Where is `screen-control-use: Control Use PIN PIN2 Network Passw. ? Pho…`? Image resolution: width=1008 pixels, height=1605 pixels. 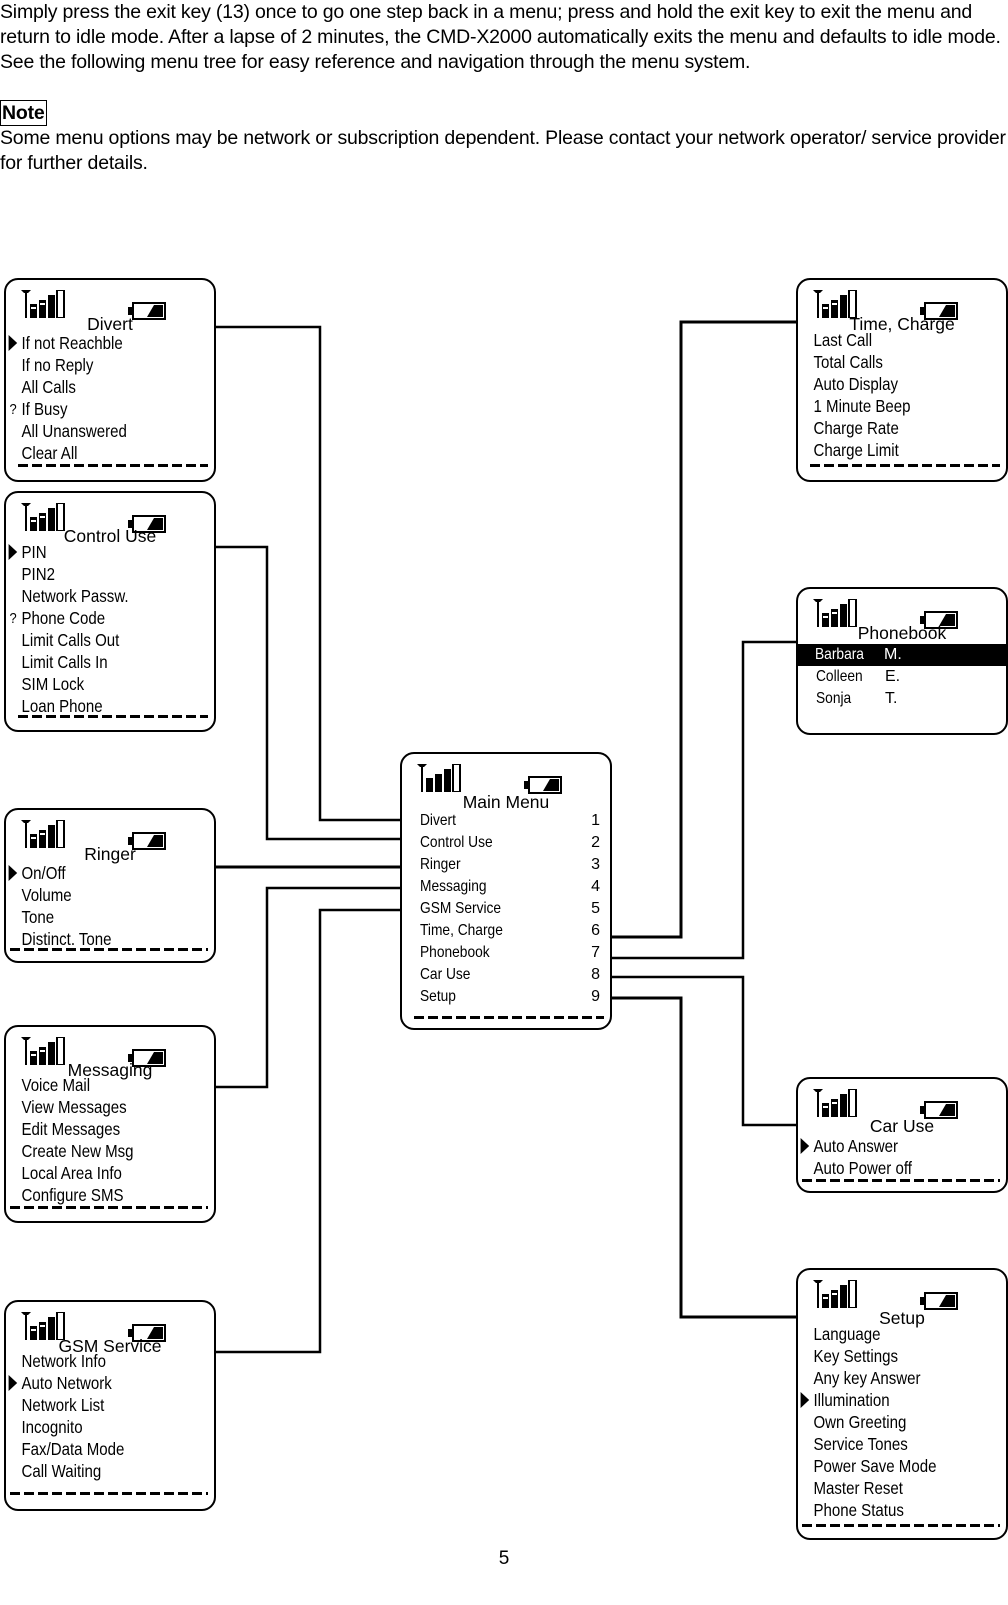
screen-control-use: Control Use PIN PIN2 Network Passw. ? Pho… is located at coordinates (110, 611).